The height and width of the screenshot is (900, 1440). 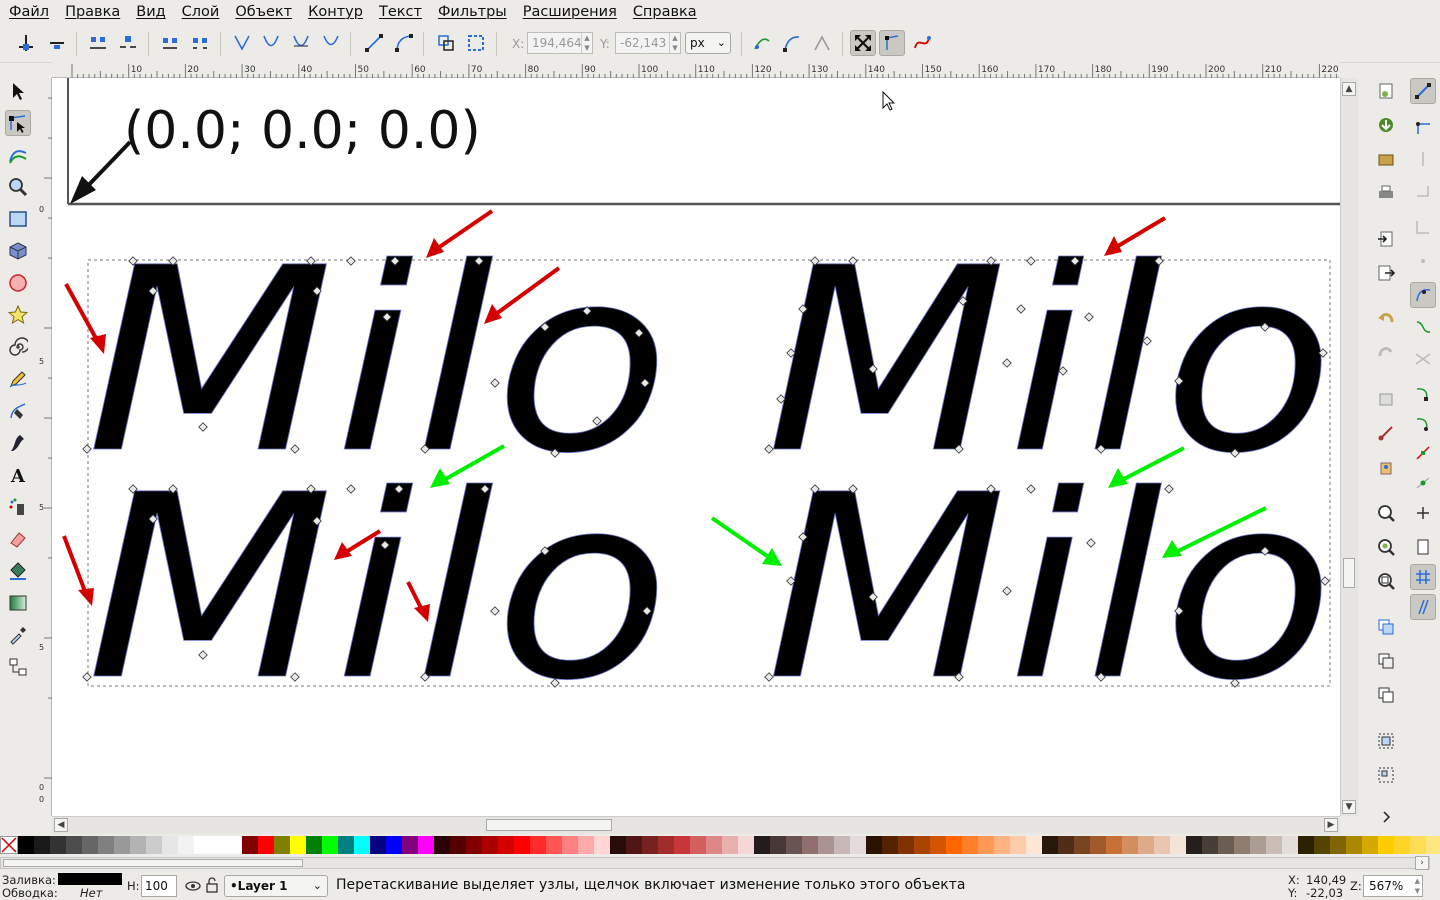 What do you see at coordinates (18, 603) in the screenshot?
I see `gradient-tool` at bounding box center [18, 603].